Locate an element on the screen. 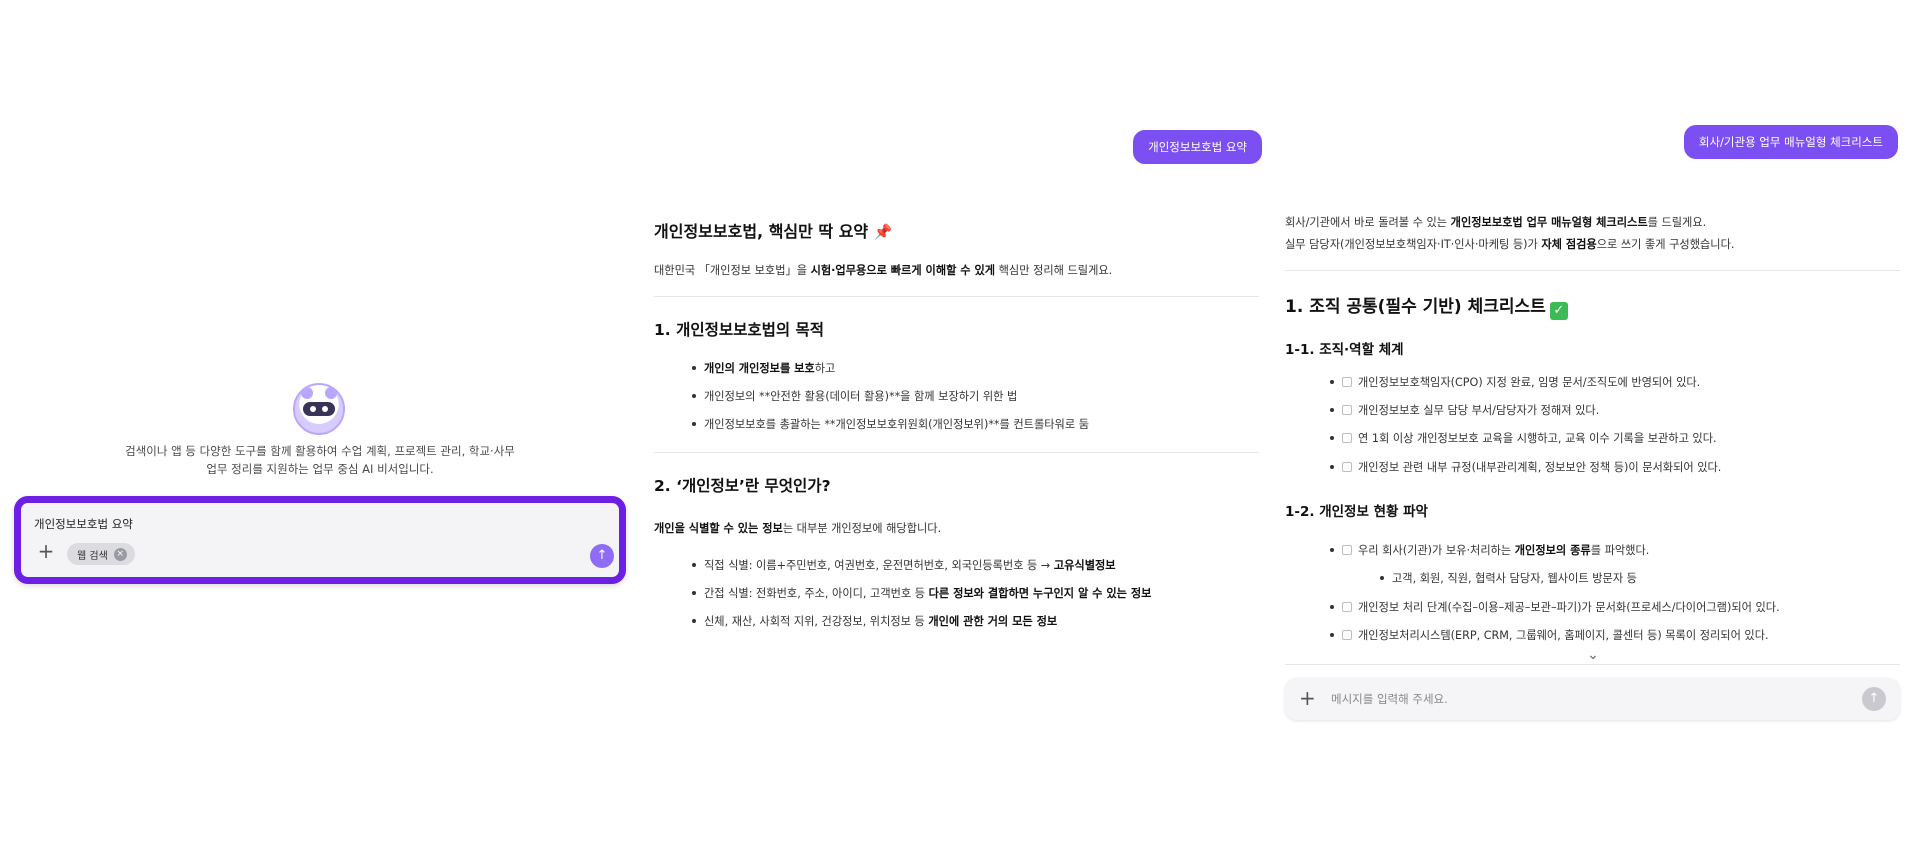 The width and height of the screenshot is (1915, 861). section1-heading: 1. 조직 공통(필수 기반) 체크리스트 ✓ is located at coordinates (1426, 306).